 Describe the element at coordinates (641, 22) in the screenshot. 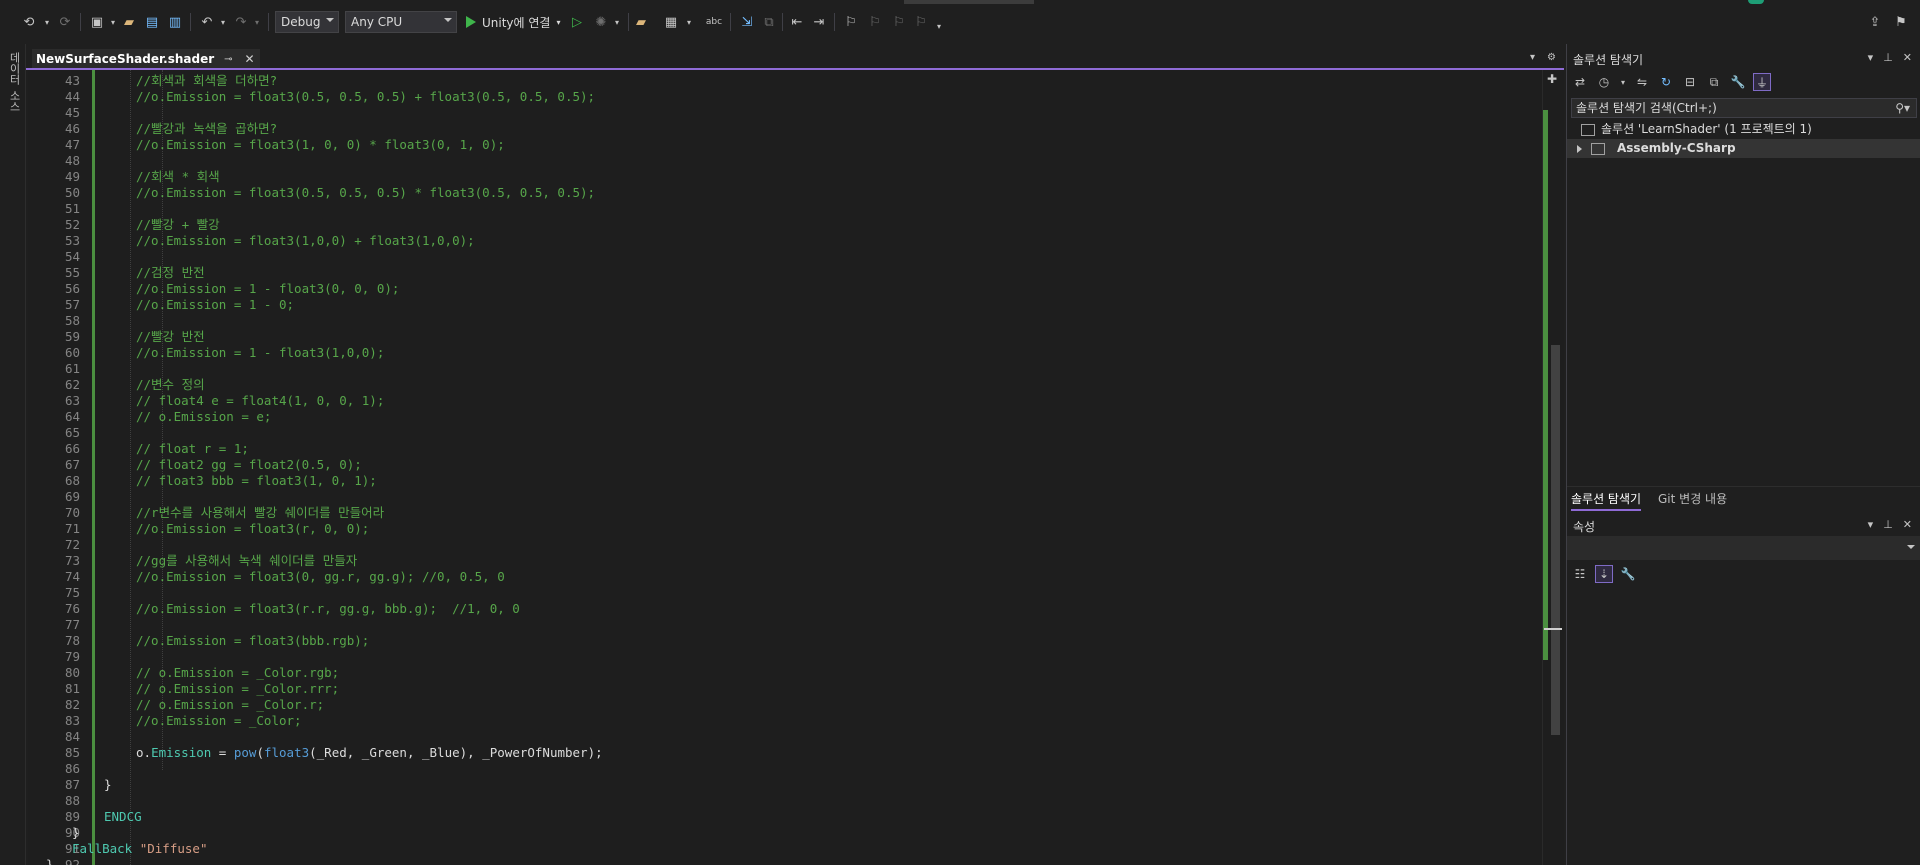

I see `browse-folder-icon: ▰` at that location.